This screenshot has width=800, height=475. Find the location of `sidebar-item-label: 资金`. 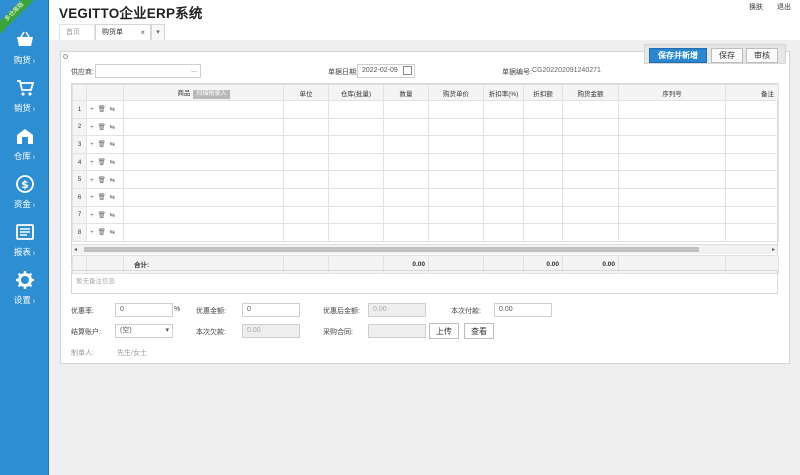

sidebar-item-label: 资金 is located at coordinates (22, 204).